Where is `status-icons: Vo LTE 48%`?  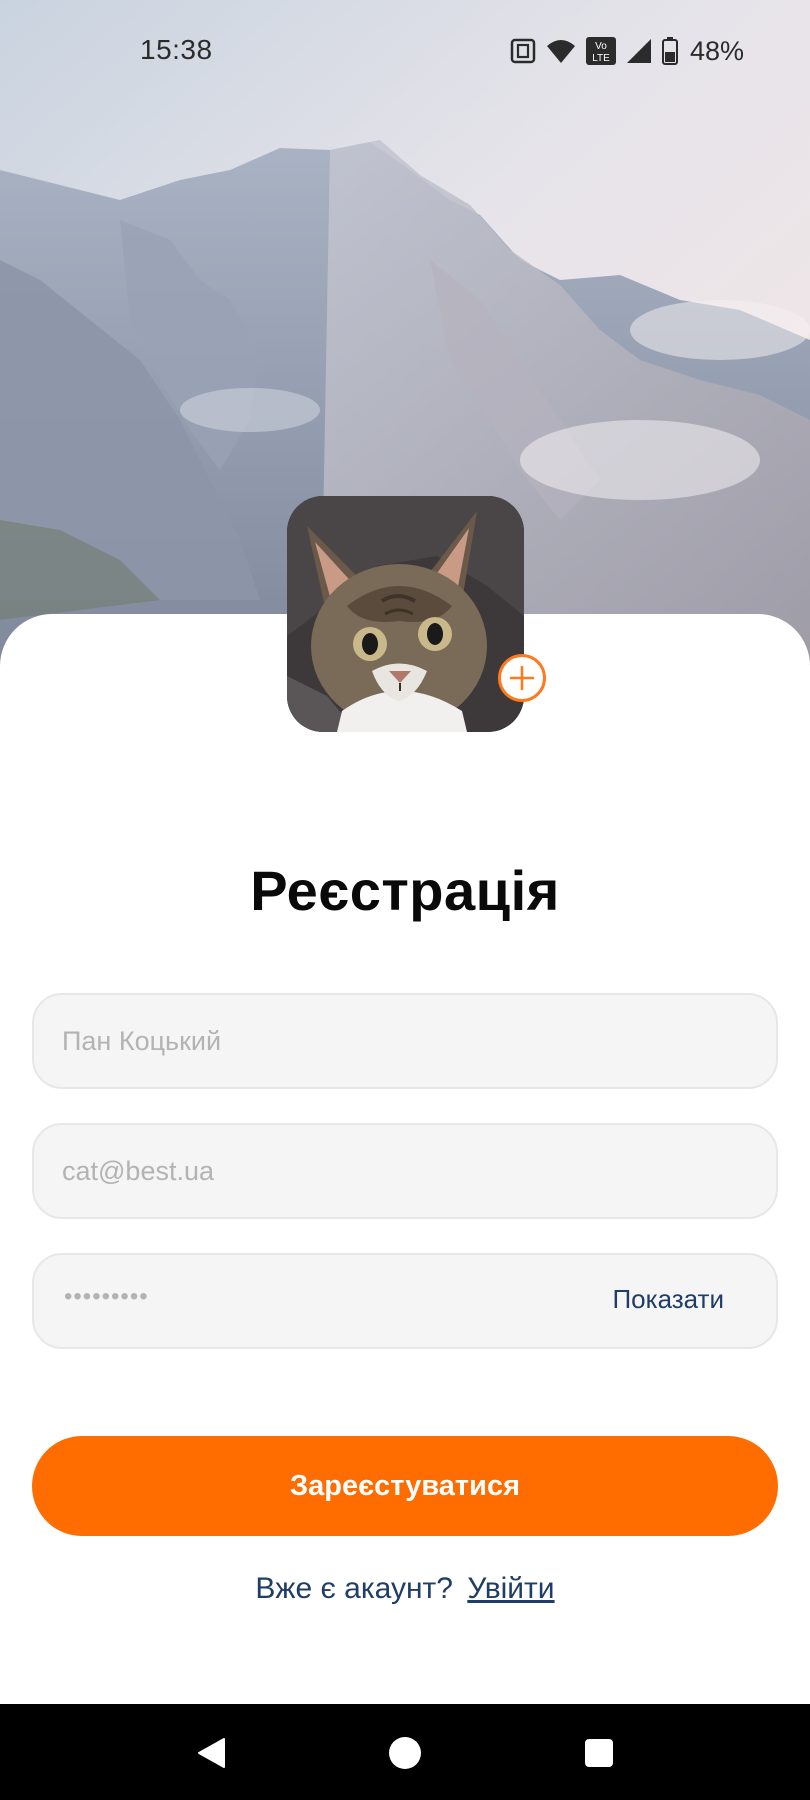 status-icons: Vo LTE 48% is located at coordinates (627, 51).